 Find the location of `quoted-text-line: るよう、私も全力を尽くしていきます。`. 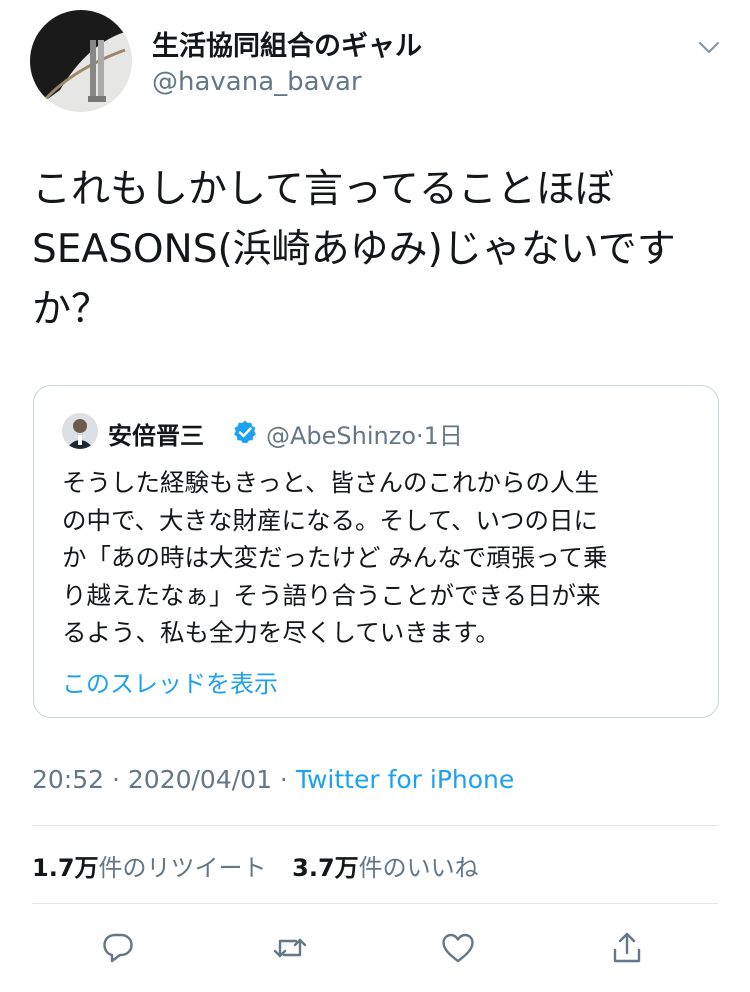

quoted-text-line: るよう、私も全力を尽くしていきます。 is located at coordinates (281, 632).